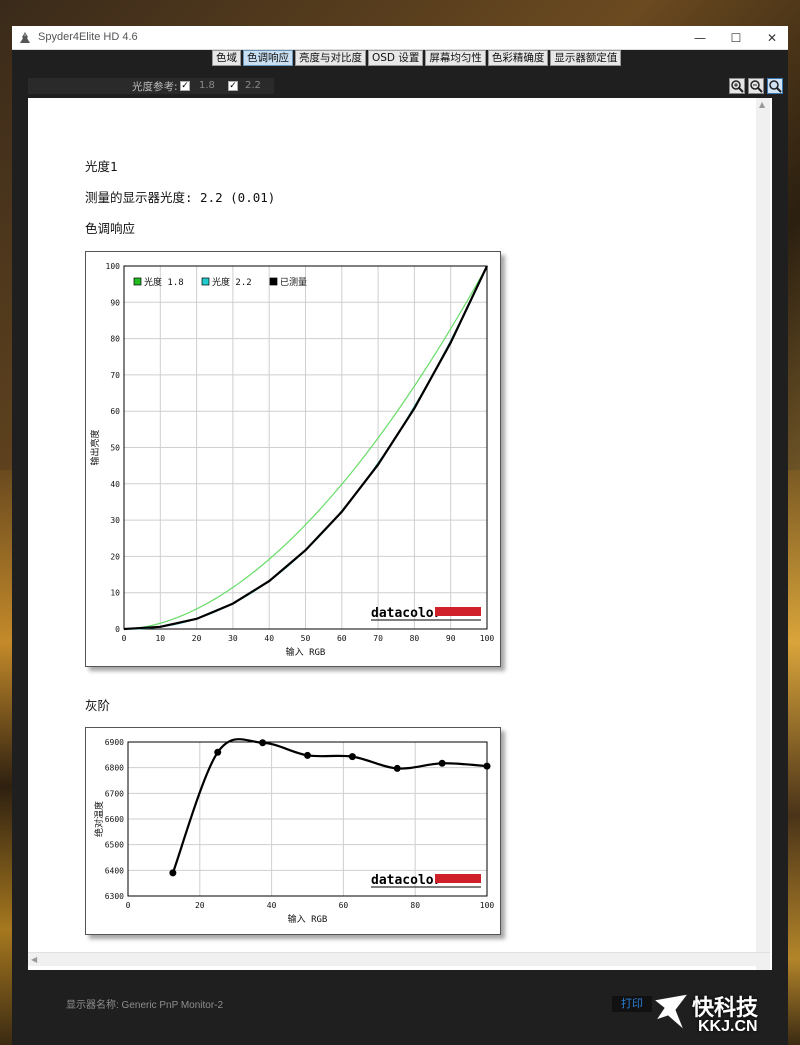 This screenshot has height=1045, width=800. I want to click on gamma-2-2-checkbox: ✓, so click(233, 86).